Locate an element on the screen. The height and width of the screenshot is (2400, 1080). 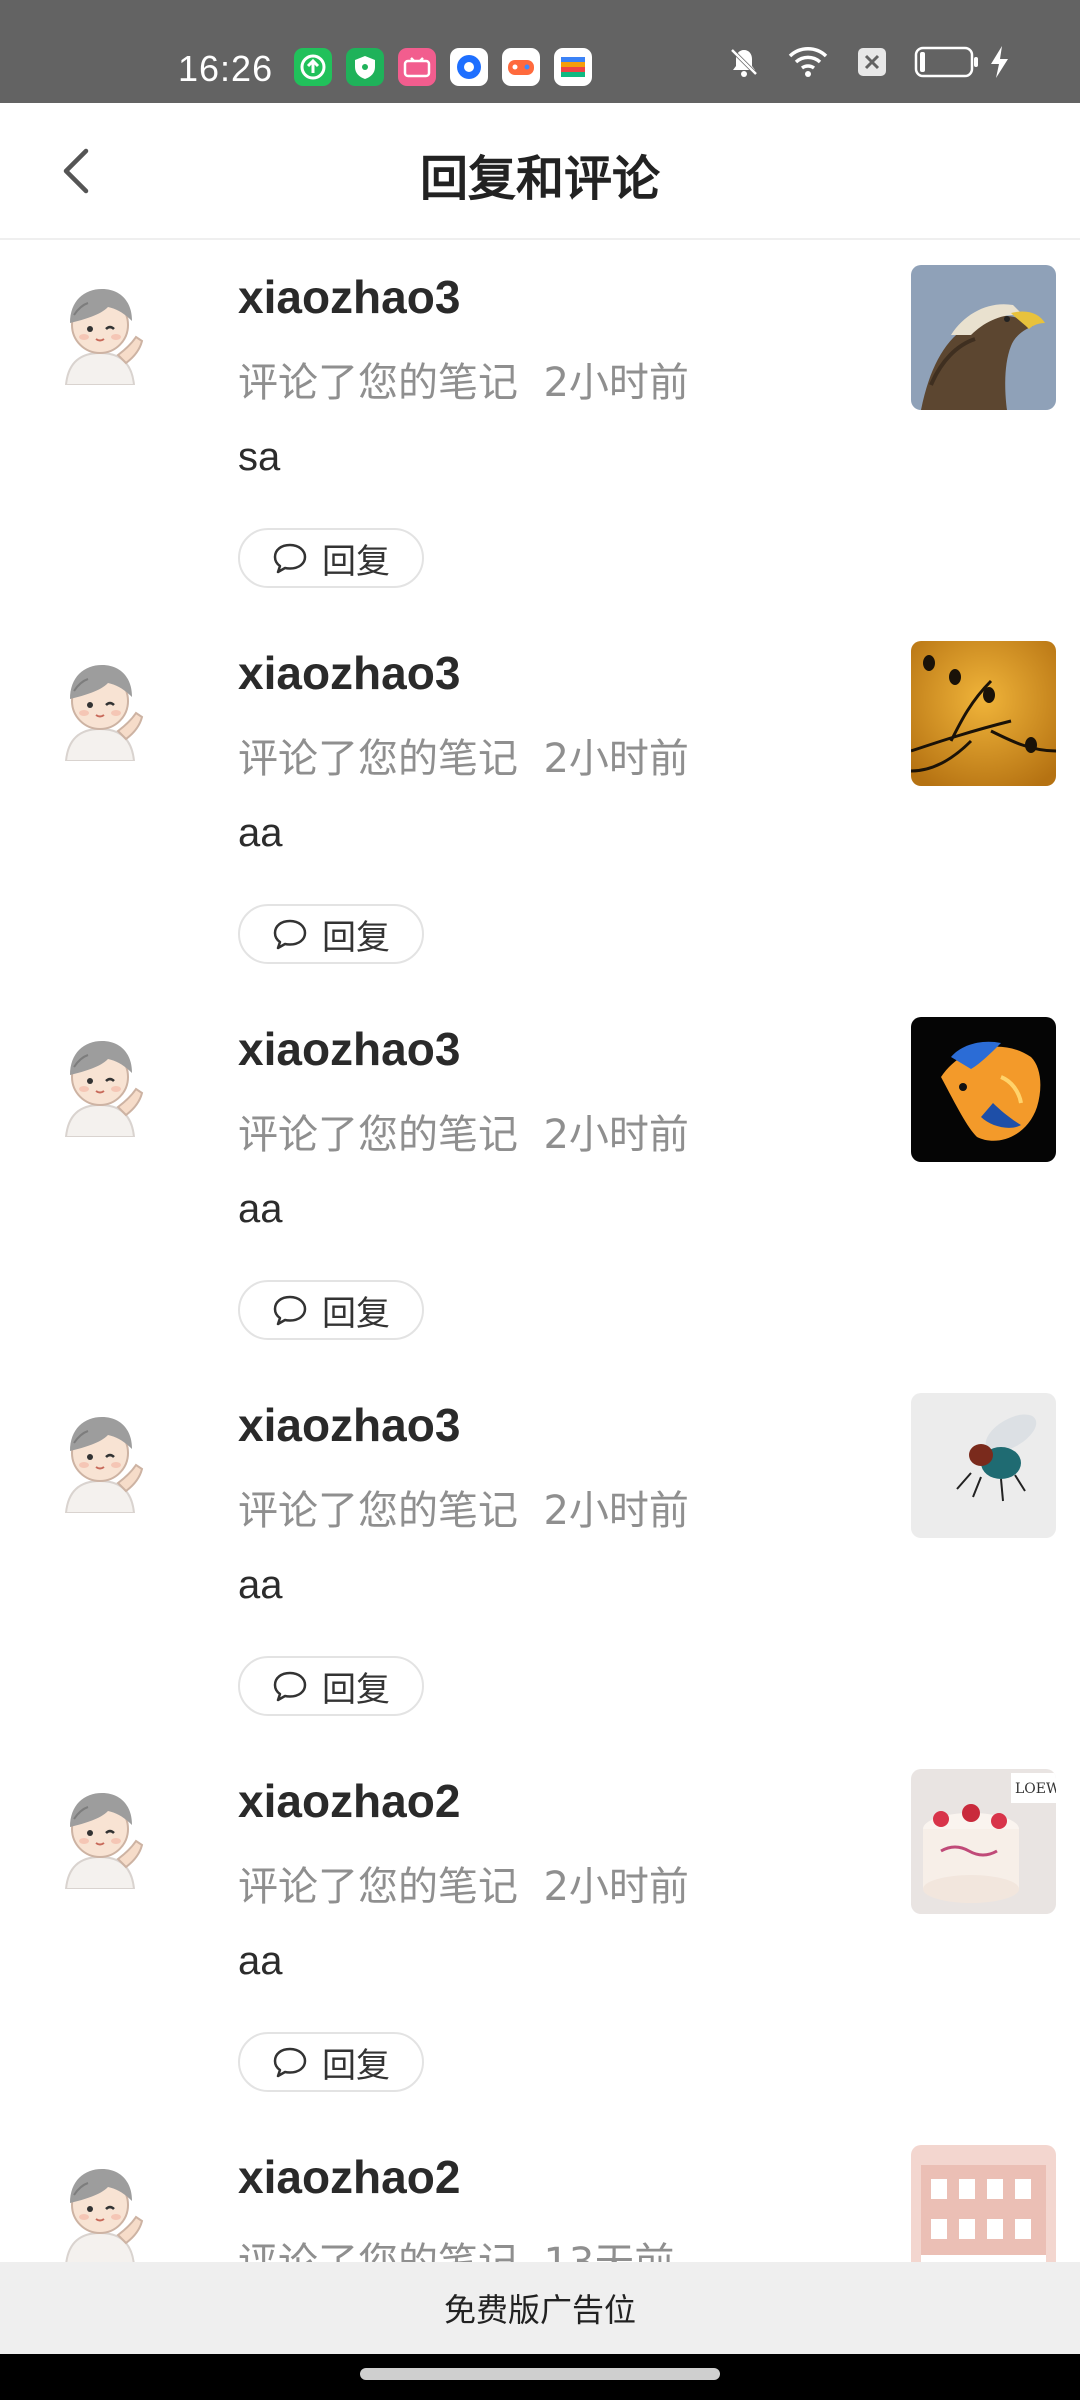
status-bar: 16:26 is located at coordinates (540, 51).